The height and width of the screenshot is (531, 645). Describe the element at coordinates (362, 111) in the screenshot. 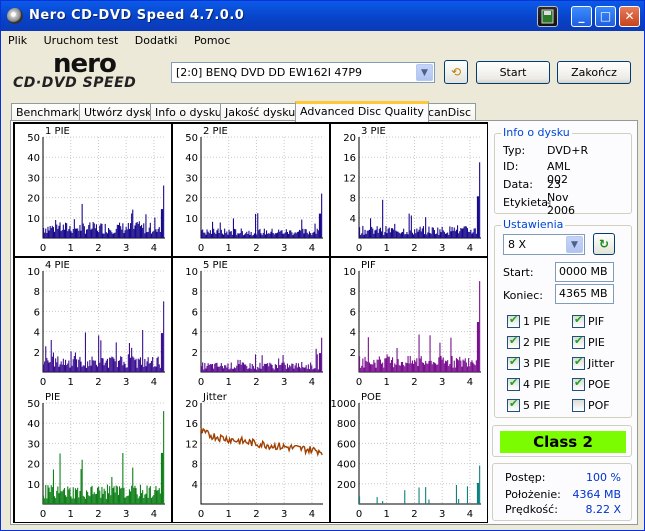

I see `tab-advanced-disc-quality: Advanced Disc Quality` at that location.